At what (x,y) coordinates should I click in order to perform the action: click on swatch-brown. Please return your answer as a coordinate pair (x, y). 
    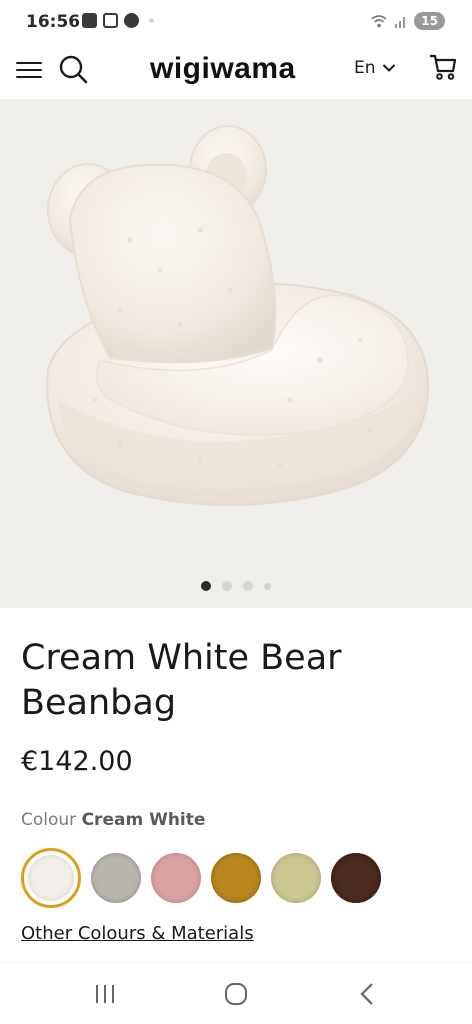
    Looking at the image, I should click on (356, 878).